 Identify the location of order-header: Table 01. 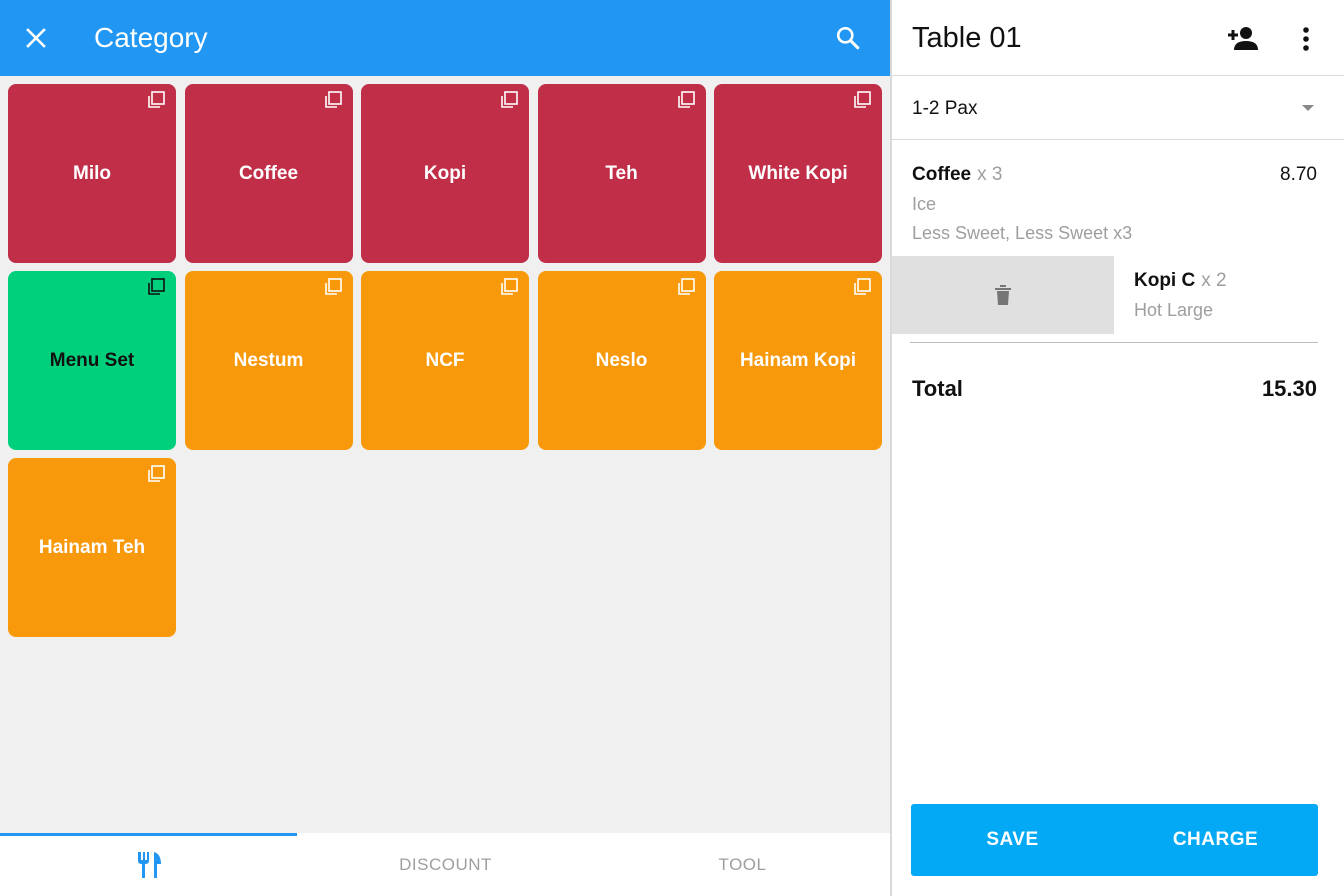
(1118, 38).